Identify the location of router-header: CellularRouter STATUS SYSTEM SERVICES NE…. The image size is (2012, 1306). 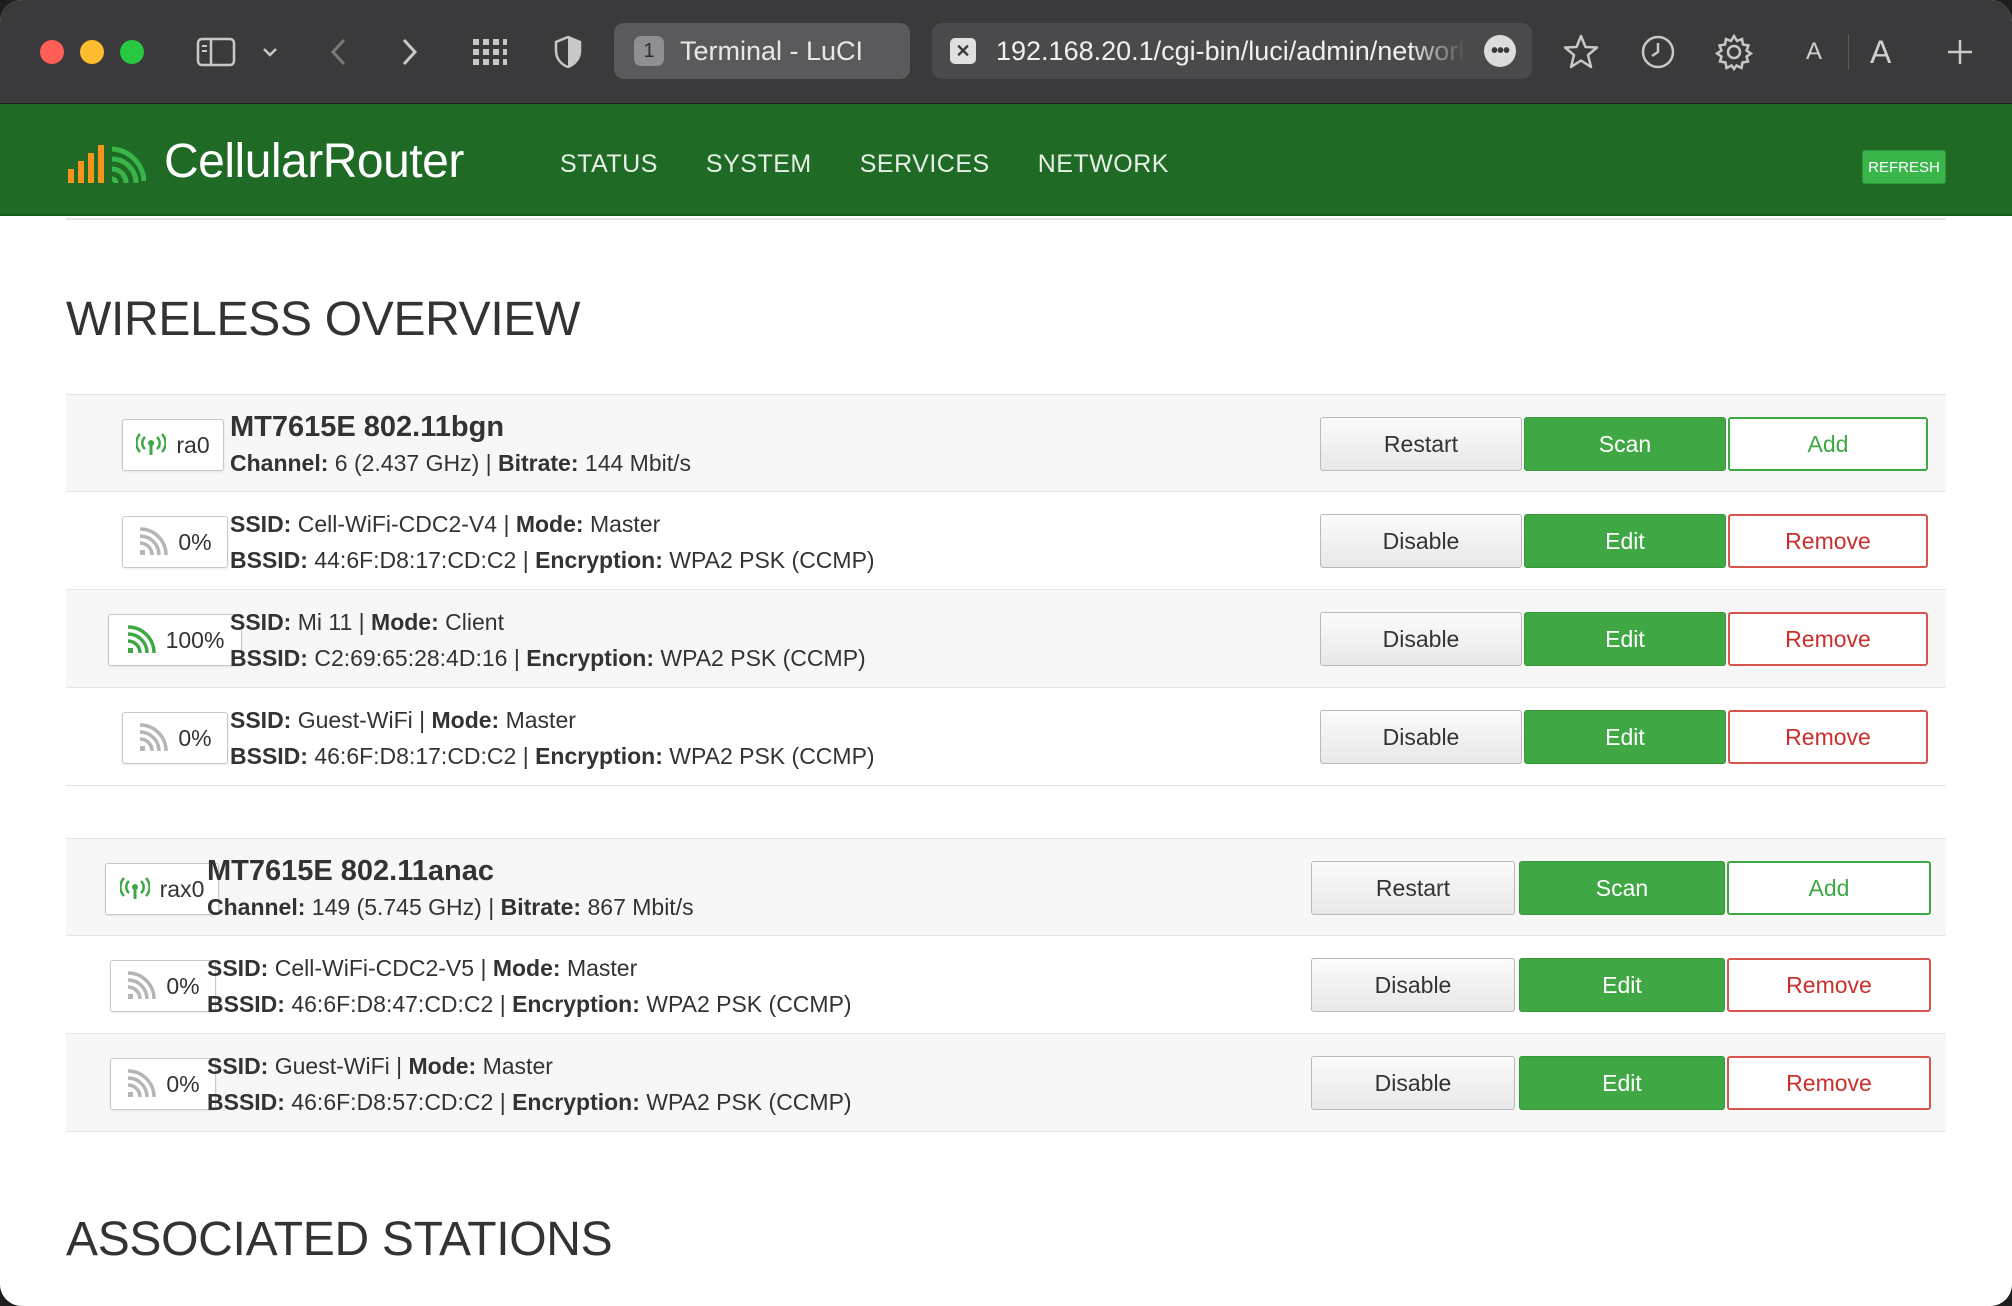
(1006, 160).